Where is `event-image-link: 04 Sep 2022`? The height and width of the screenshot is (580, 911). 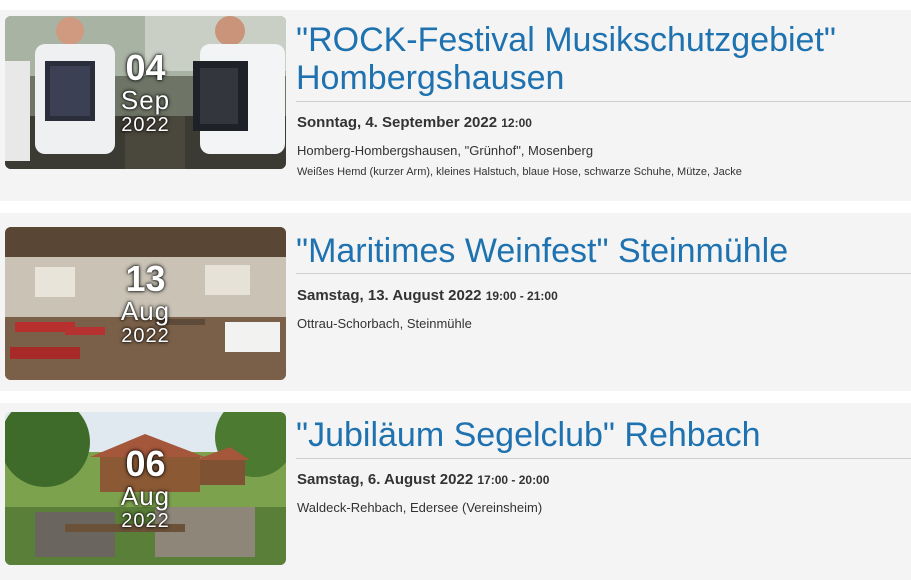 event-image-link: 04 Sep 2022 is located at coordinates (145, 92).